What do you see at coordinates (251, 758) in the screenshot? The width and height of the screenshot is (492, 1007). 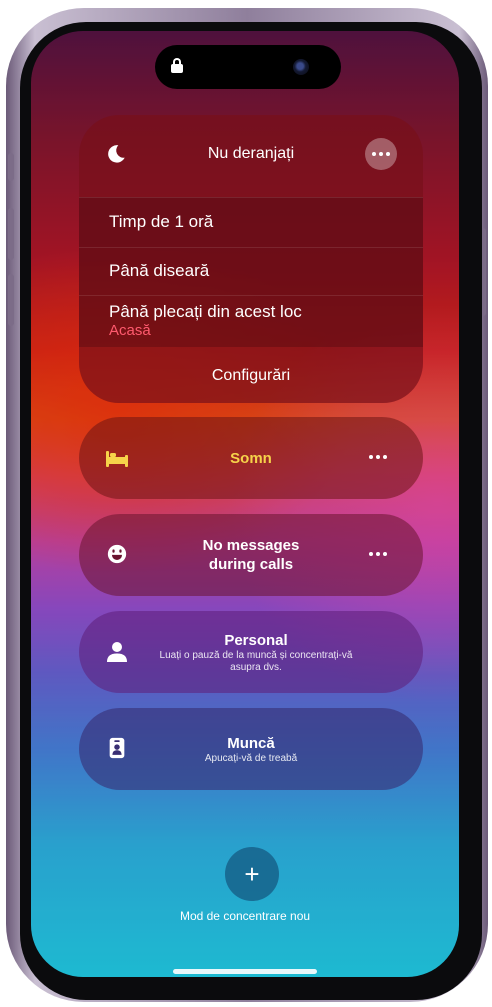 I see `focus-work-subtitle: Apucați-vă de treabă` at bounding box center [251, 758].